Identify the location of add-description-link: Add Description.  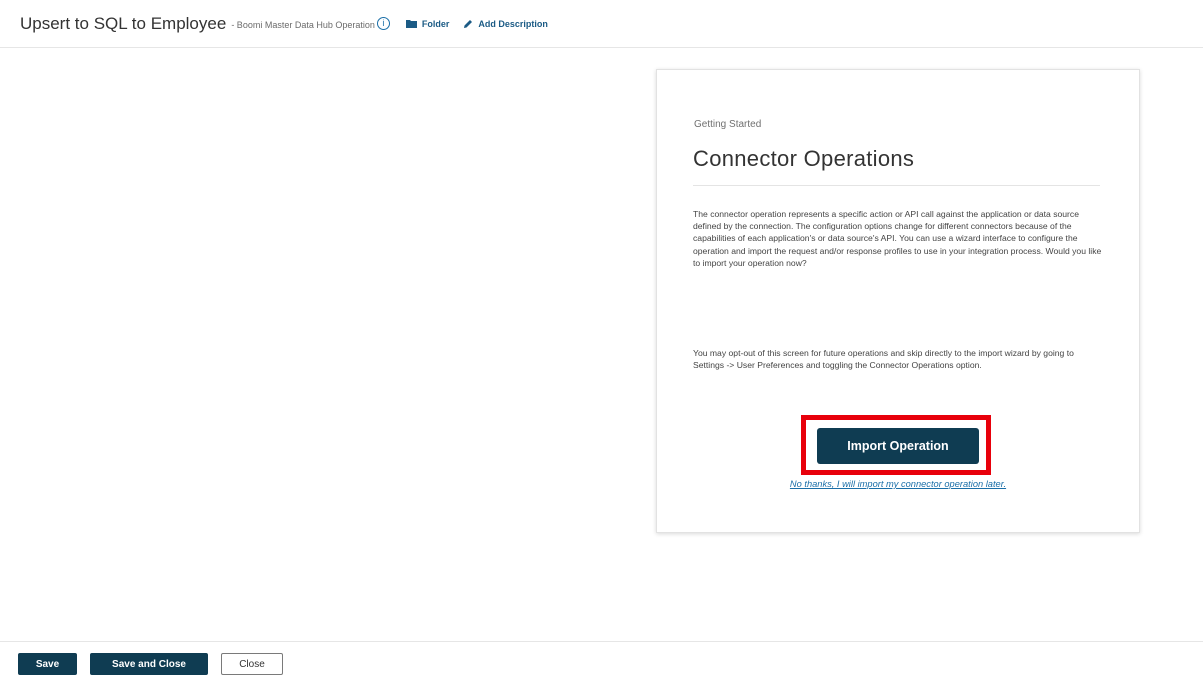
(505, 24).